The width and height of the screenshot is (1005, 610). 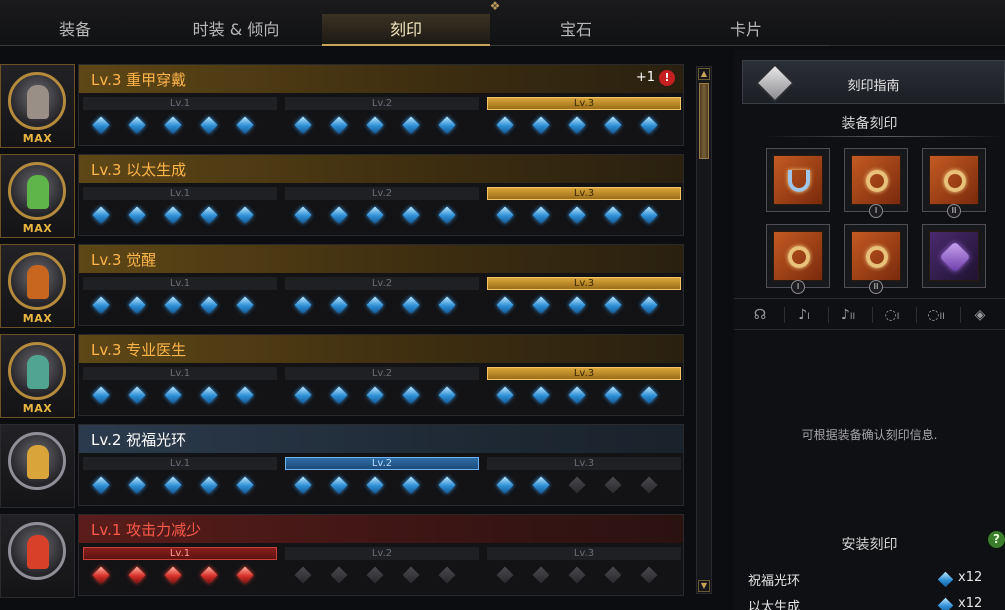 I want to click on tab-cards: 卡片, so click(x=746, y=30).